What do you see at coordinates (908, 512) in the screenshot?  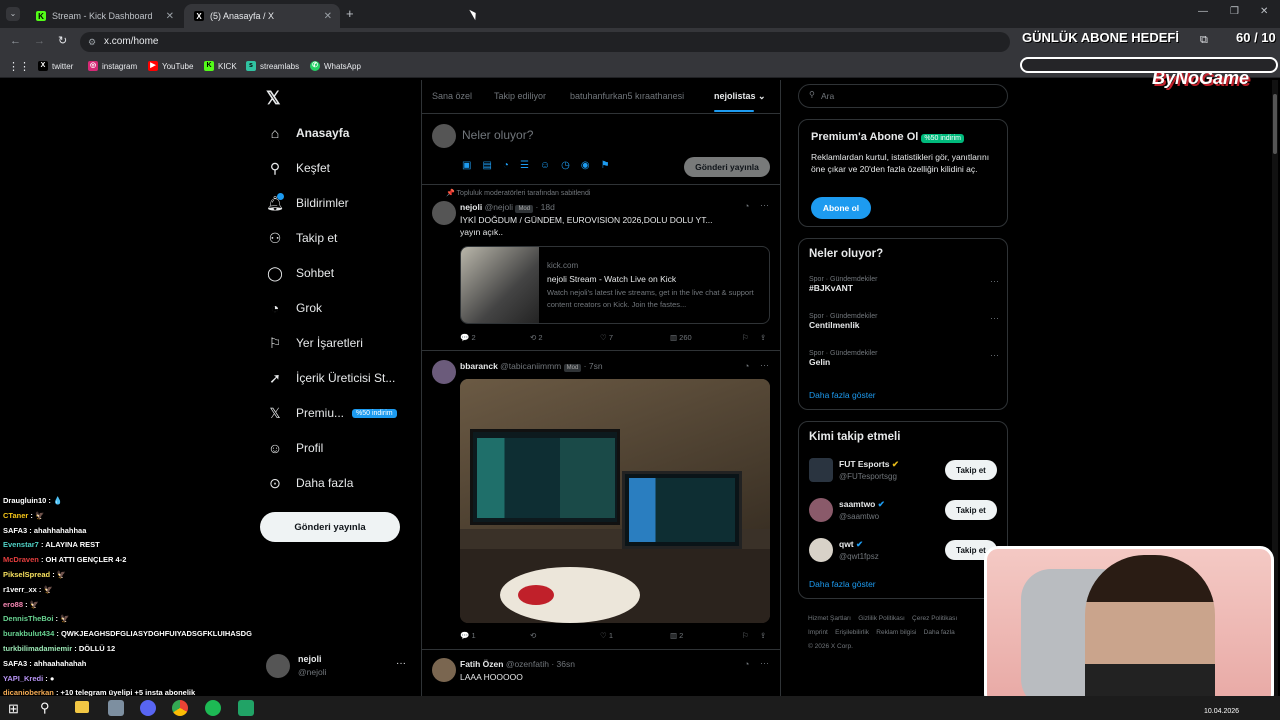 I see `suggestion-row: saamtwo ✔ @saamtwo Takip et` at bounding box center [908, 512].